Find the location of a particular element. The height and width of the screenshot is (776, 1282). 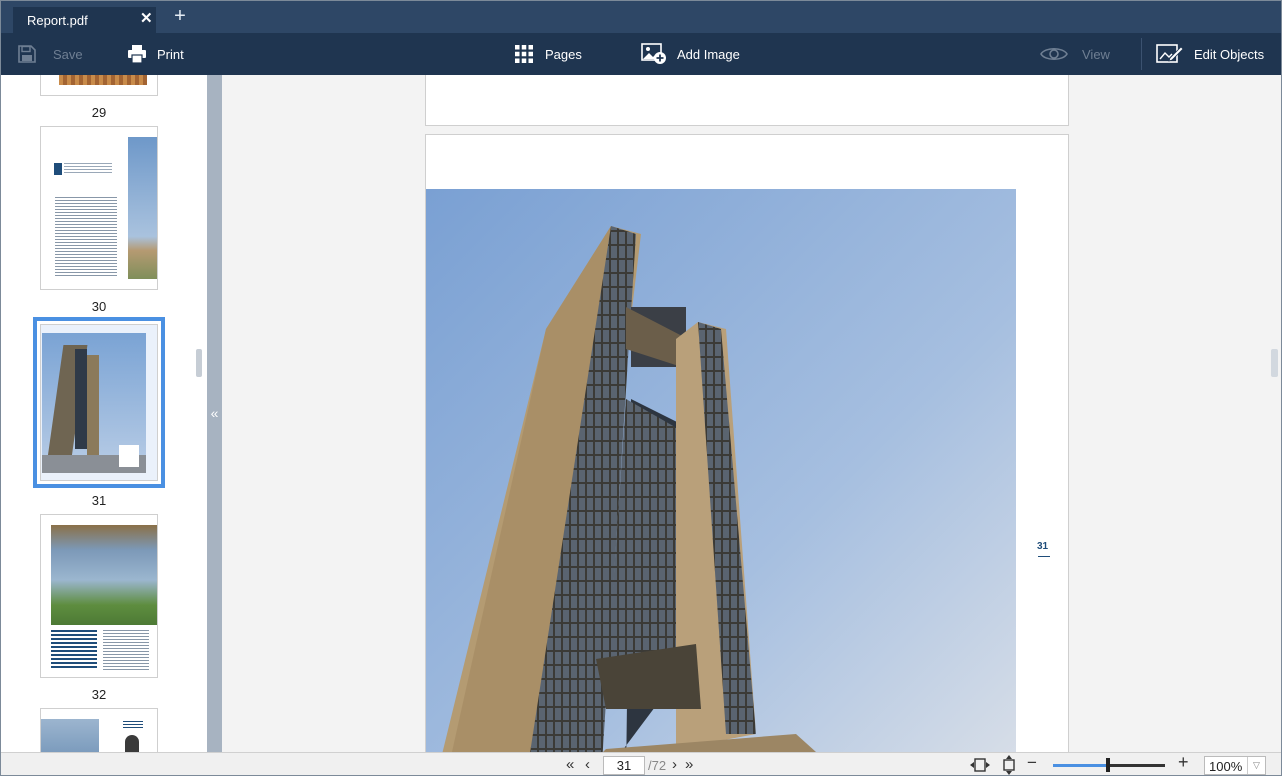

zoom-select: 100% ▽ is located at coordinates (1235, 765).